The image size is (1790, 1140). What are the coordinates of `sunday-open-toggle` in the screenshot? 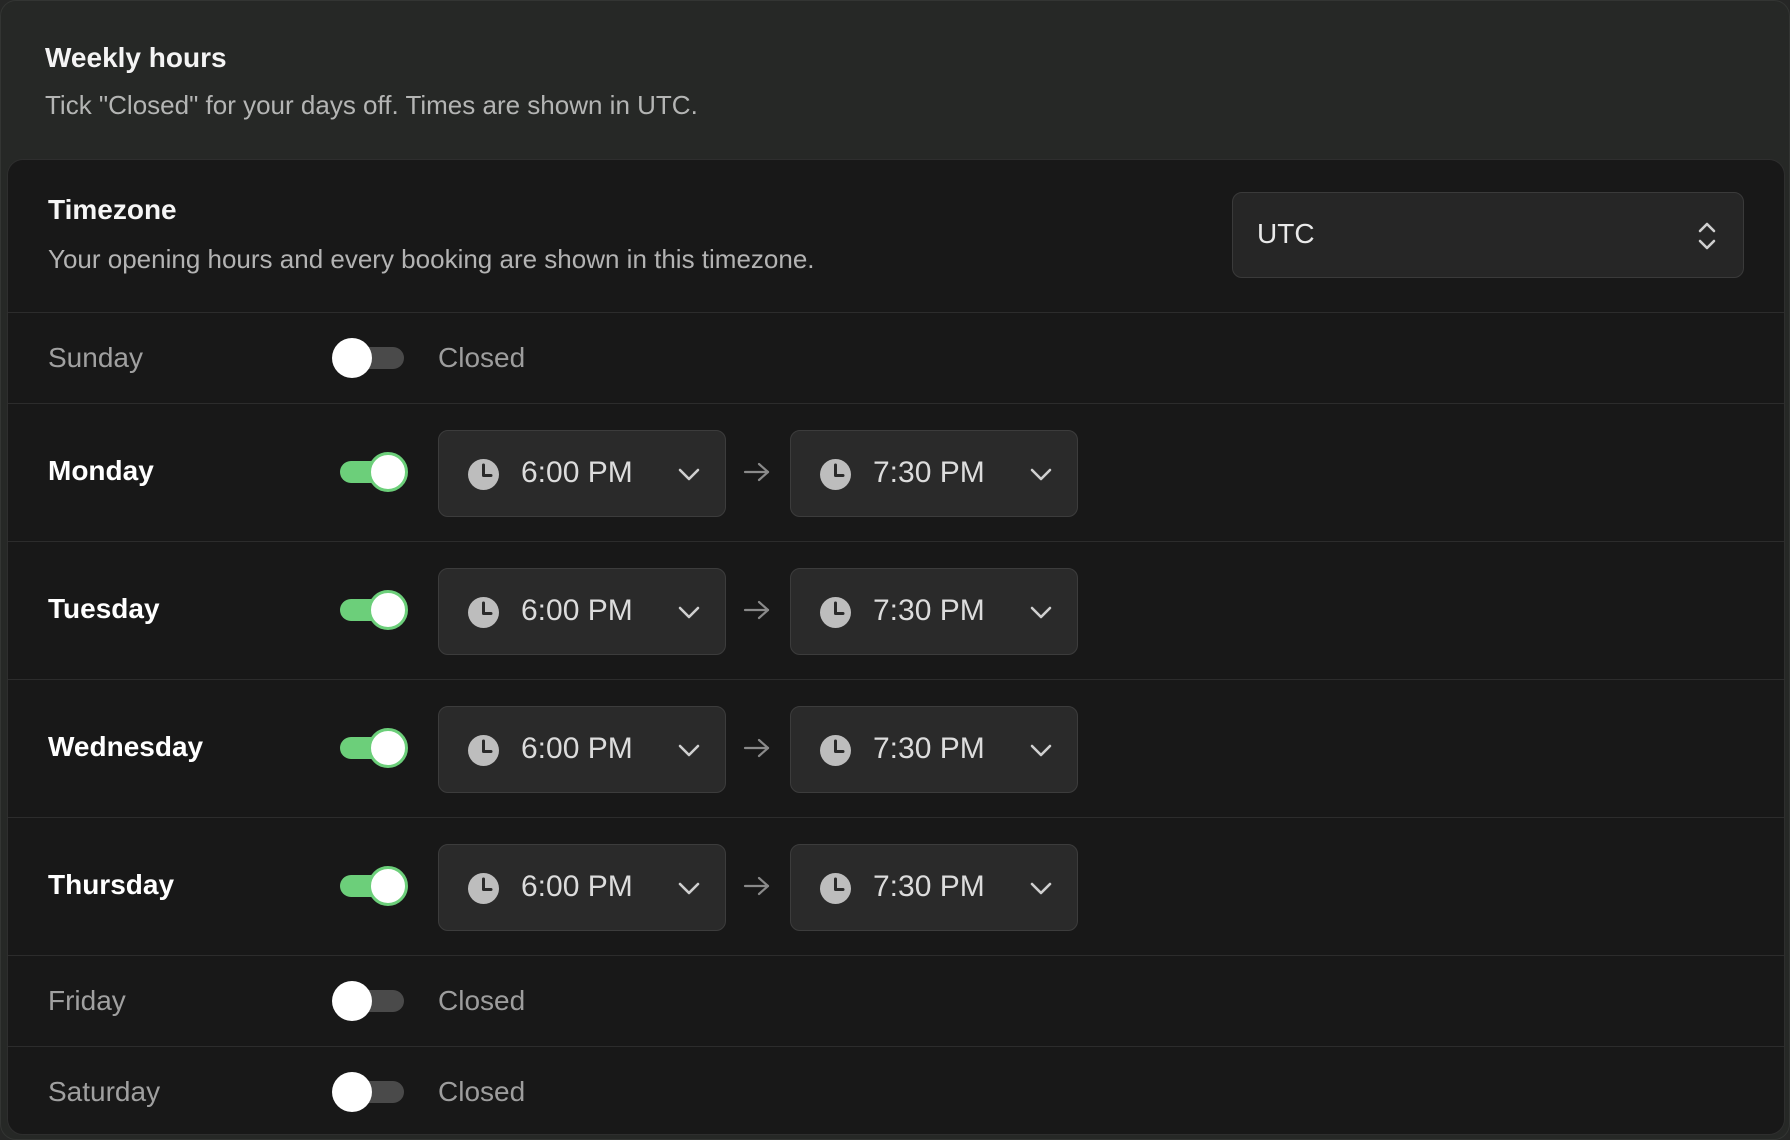 It's located at (370, 358).